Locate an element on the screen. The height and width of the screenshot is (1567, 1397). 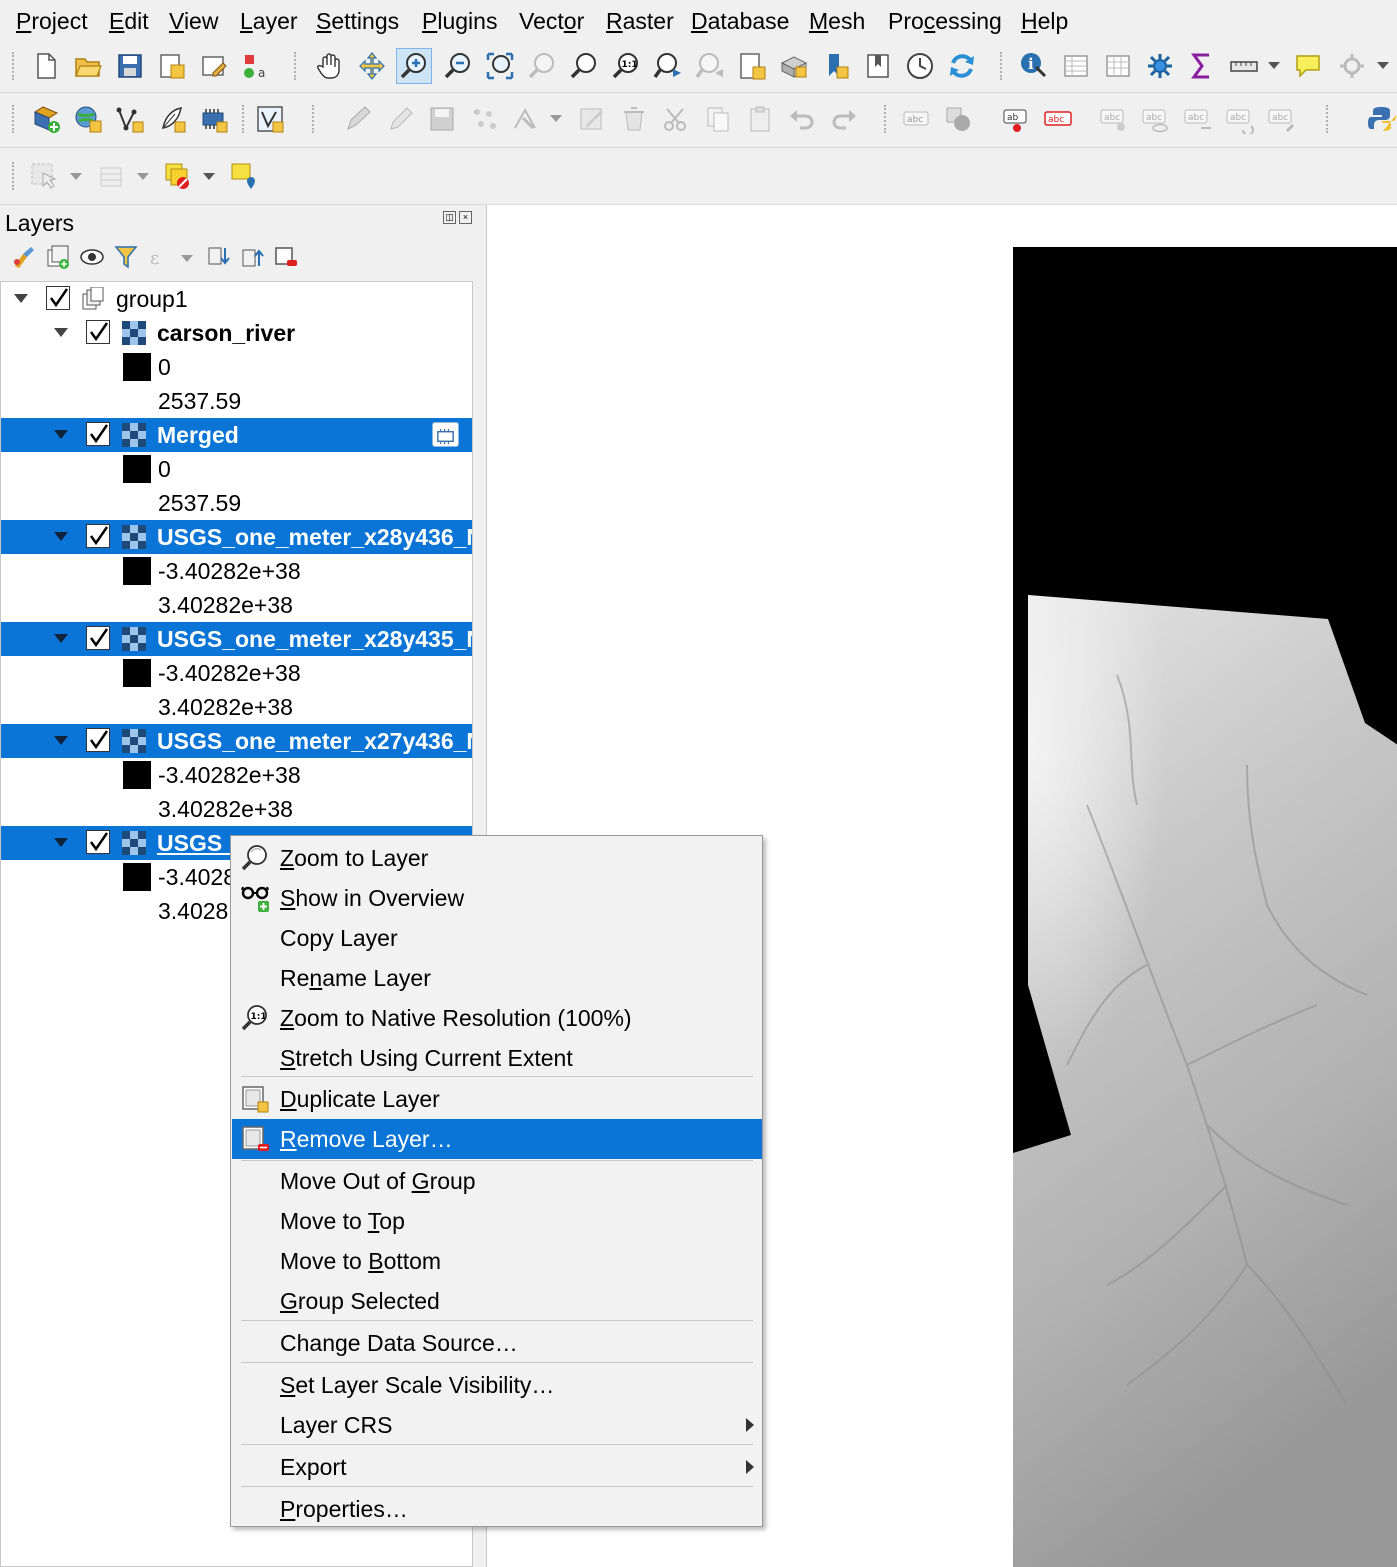
zoom-full-icon is located at coordinates (500, 66).